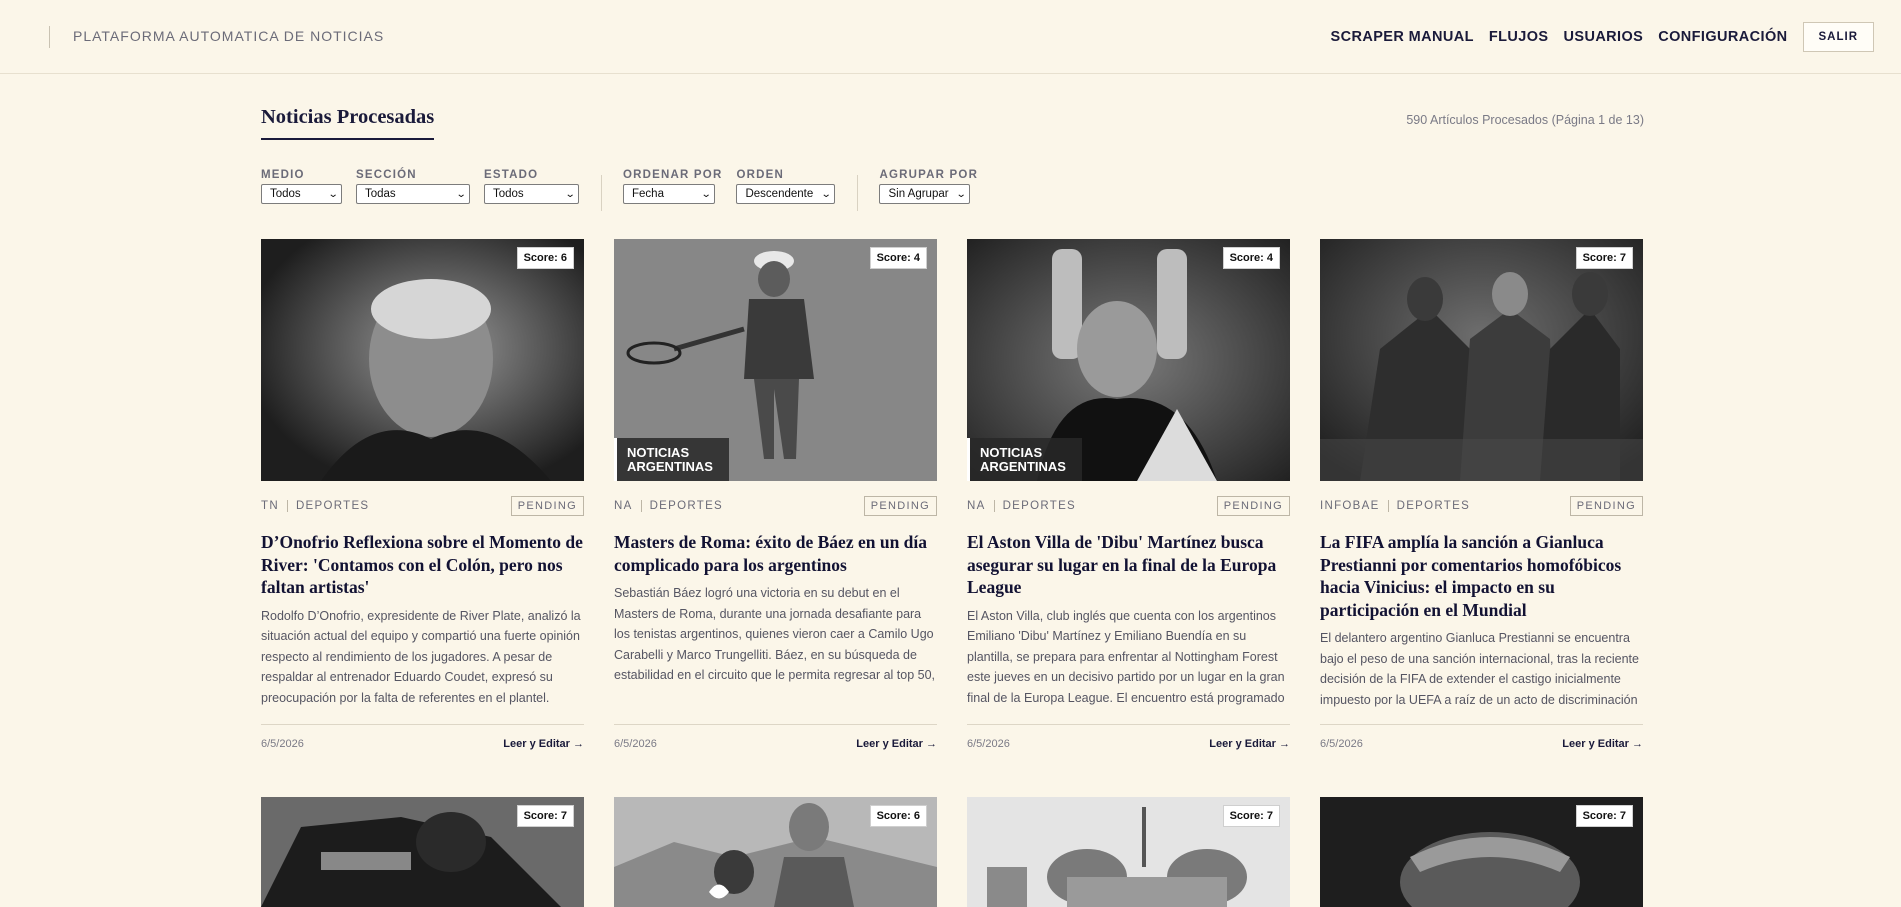 The width and height of the screenshot is (1901, 907). I want to click on score-badge: Score: 7, so click(1251, 816).